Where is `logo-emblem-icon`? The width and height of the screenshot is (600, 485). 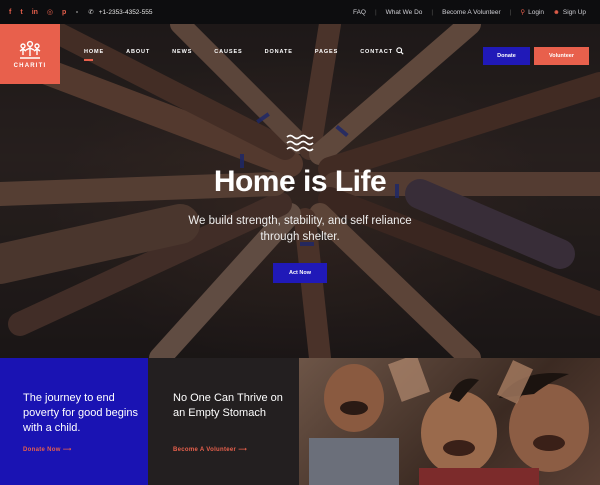
logo-emblem-icon is located at coordinates (30, 49).